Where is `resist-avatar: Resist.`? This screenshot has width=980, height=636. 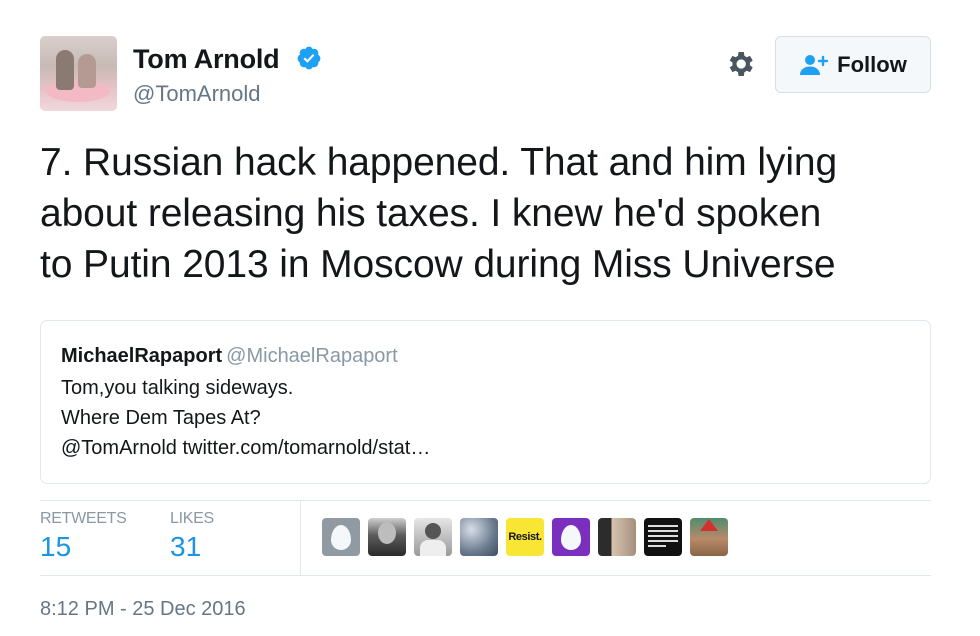
resist-avatar: Resist. is located at coordinates (525, 537).